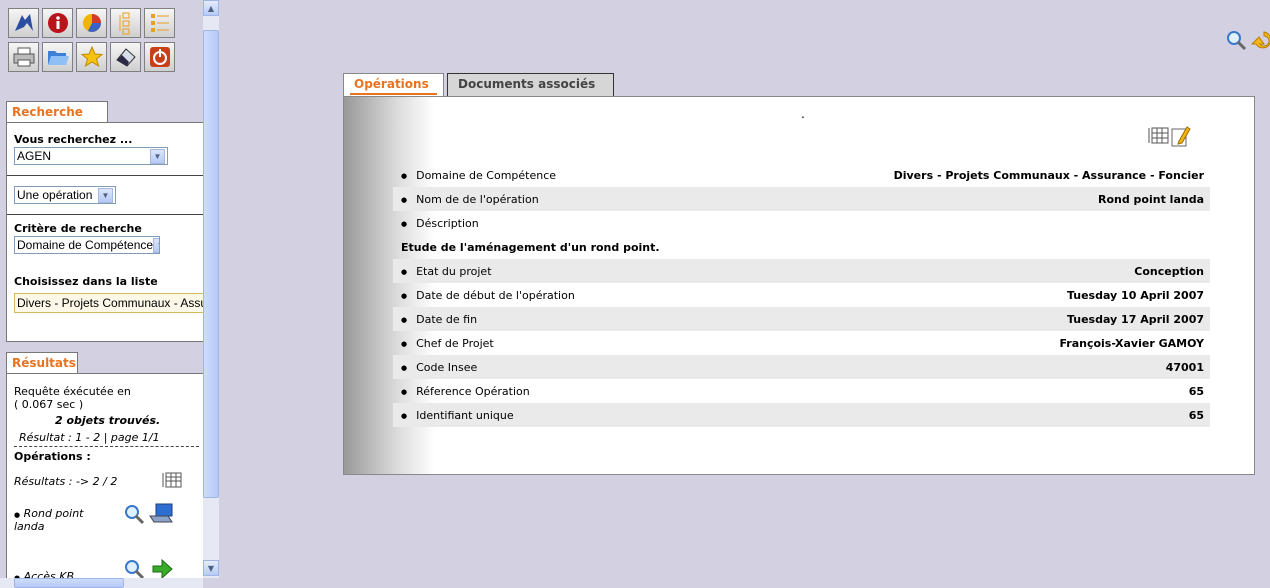 The height and width of the screenshot is (588, 1270). What do you see at coordinates (801, 415) in the screenshot?
I see `field-row: Identifiant unique 65` at bounding box center [801, 415].